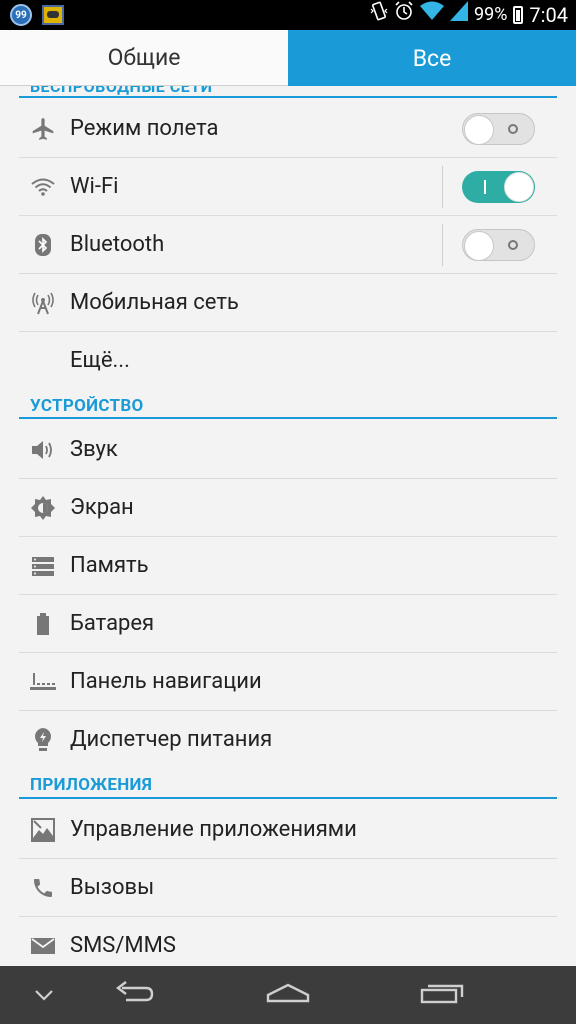  What do you see at coordinates (288, 187) in the screenshot?
I see `setting-wifi: Wi-Fi` at bounding box center [288, 187].